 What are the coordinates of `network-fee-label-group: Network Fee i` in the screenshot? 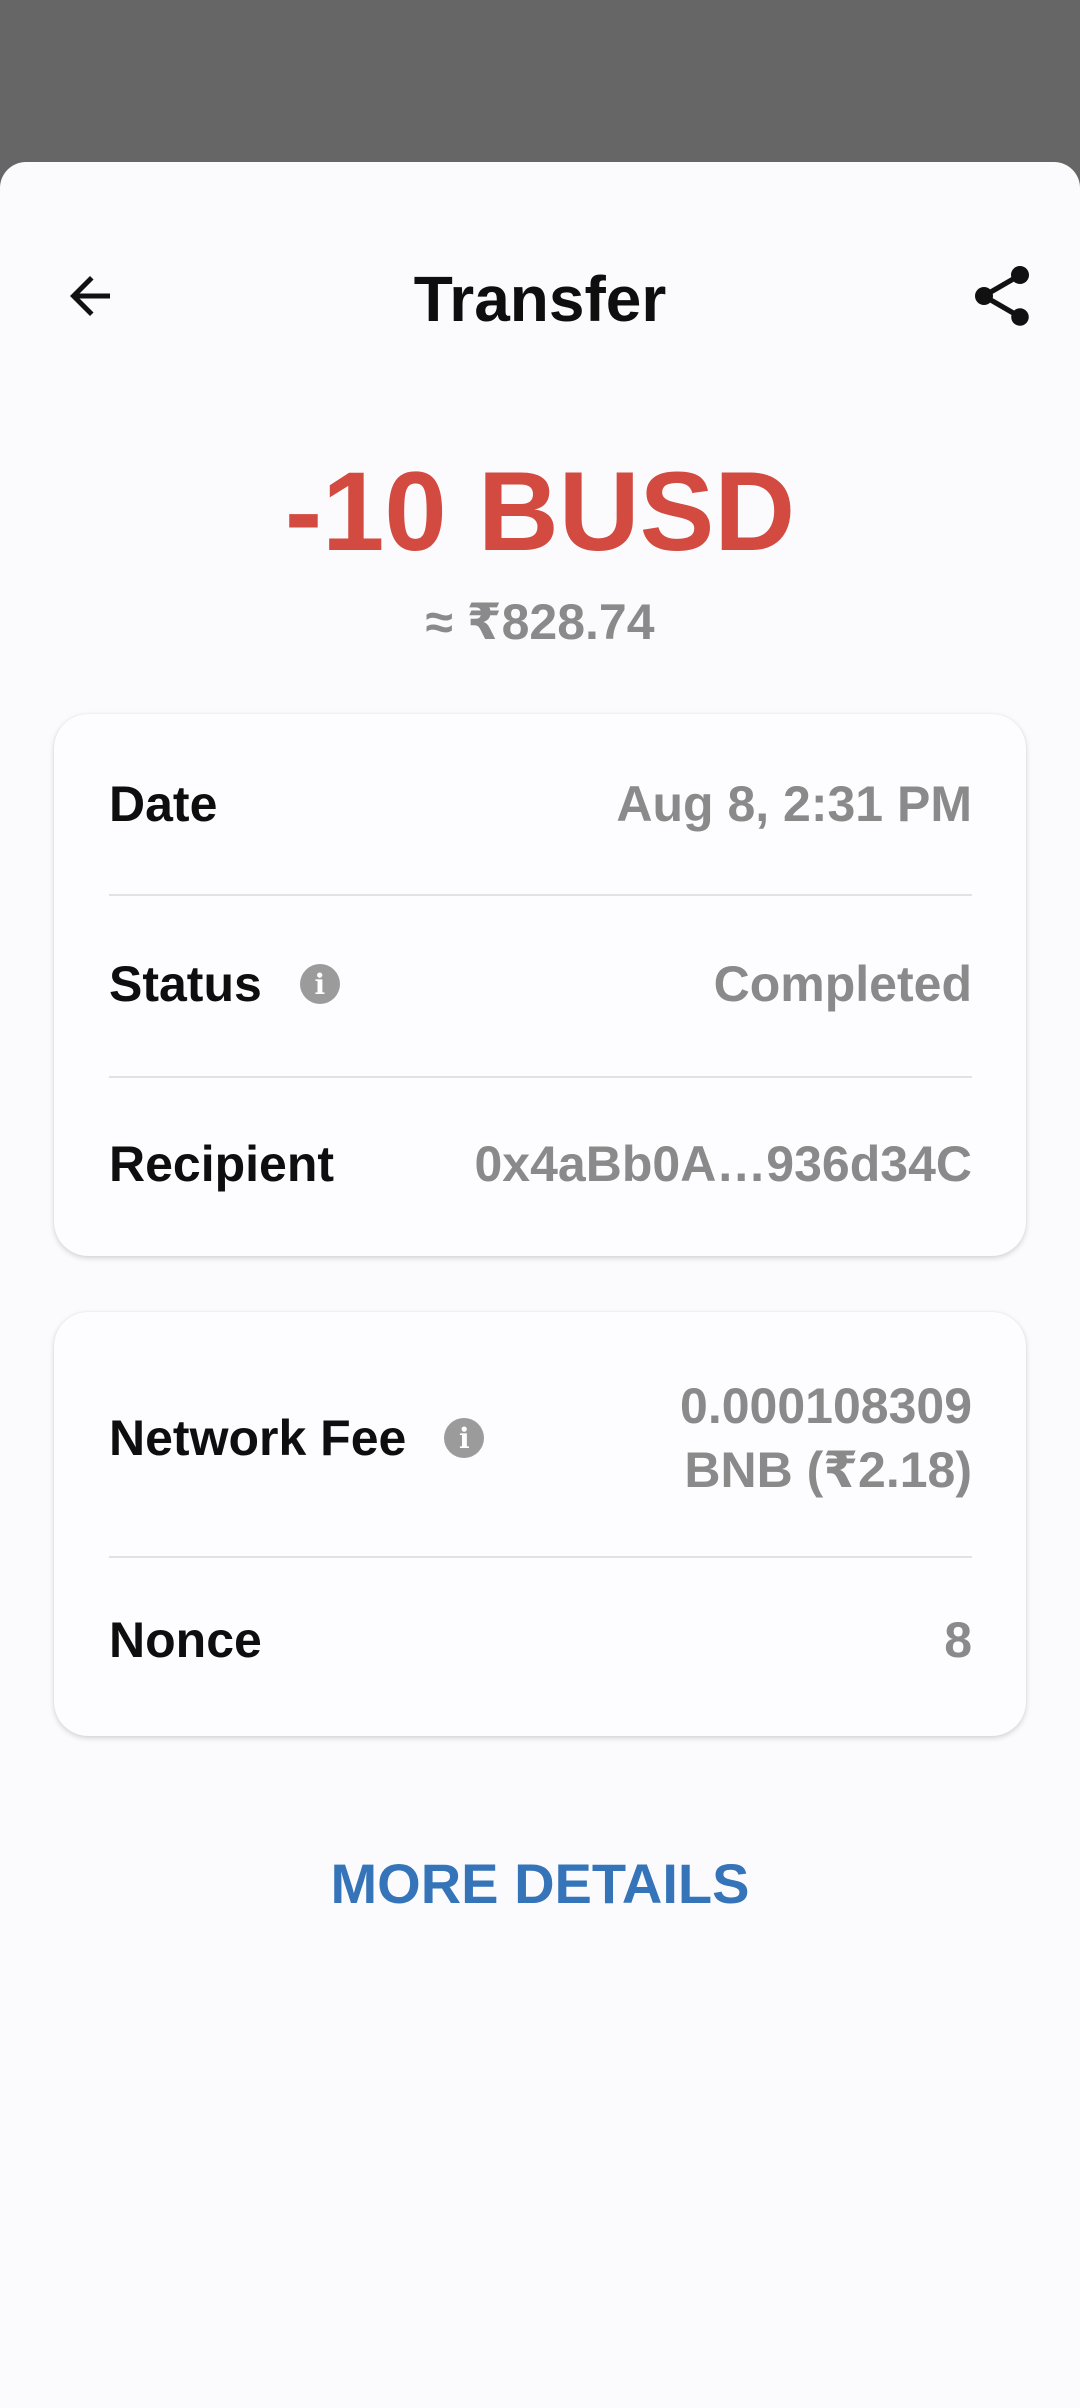 It's located at (297, 1438).